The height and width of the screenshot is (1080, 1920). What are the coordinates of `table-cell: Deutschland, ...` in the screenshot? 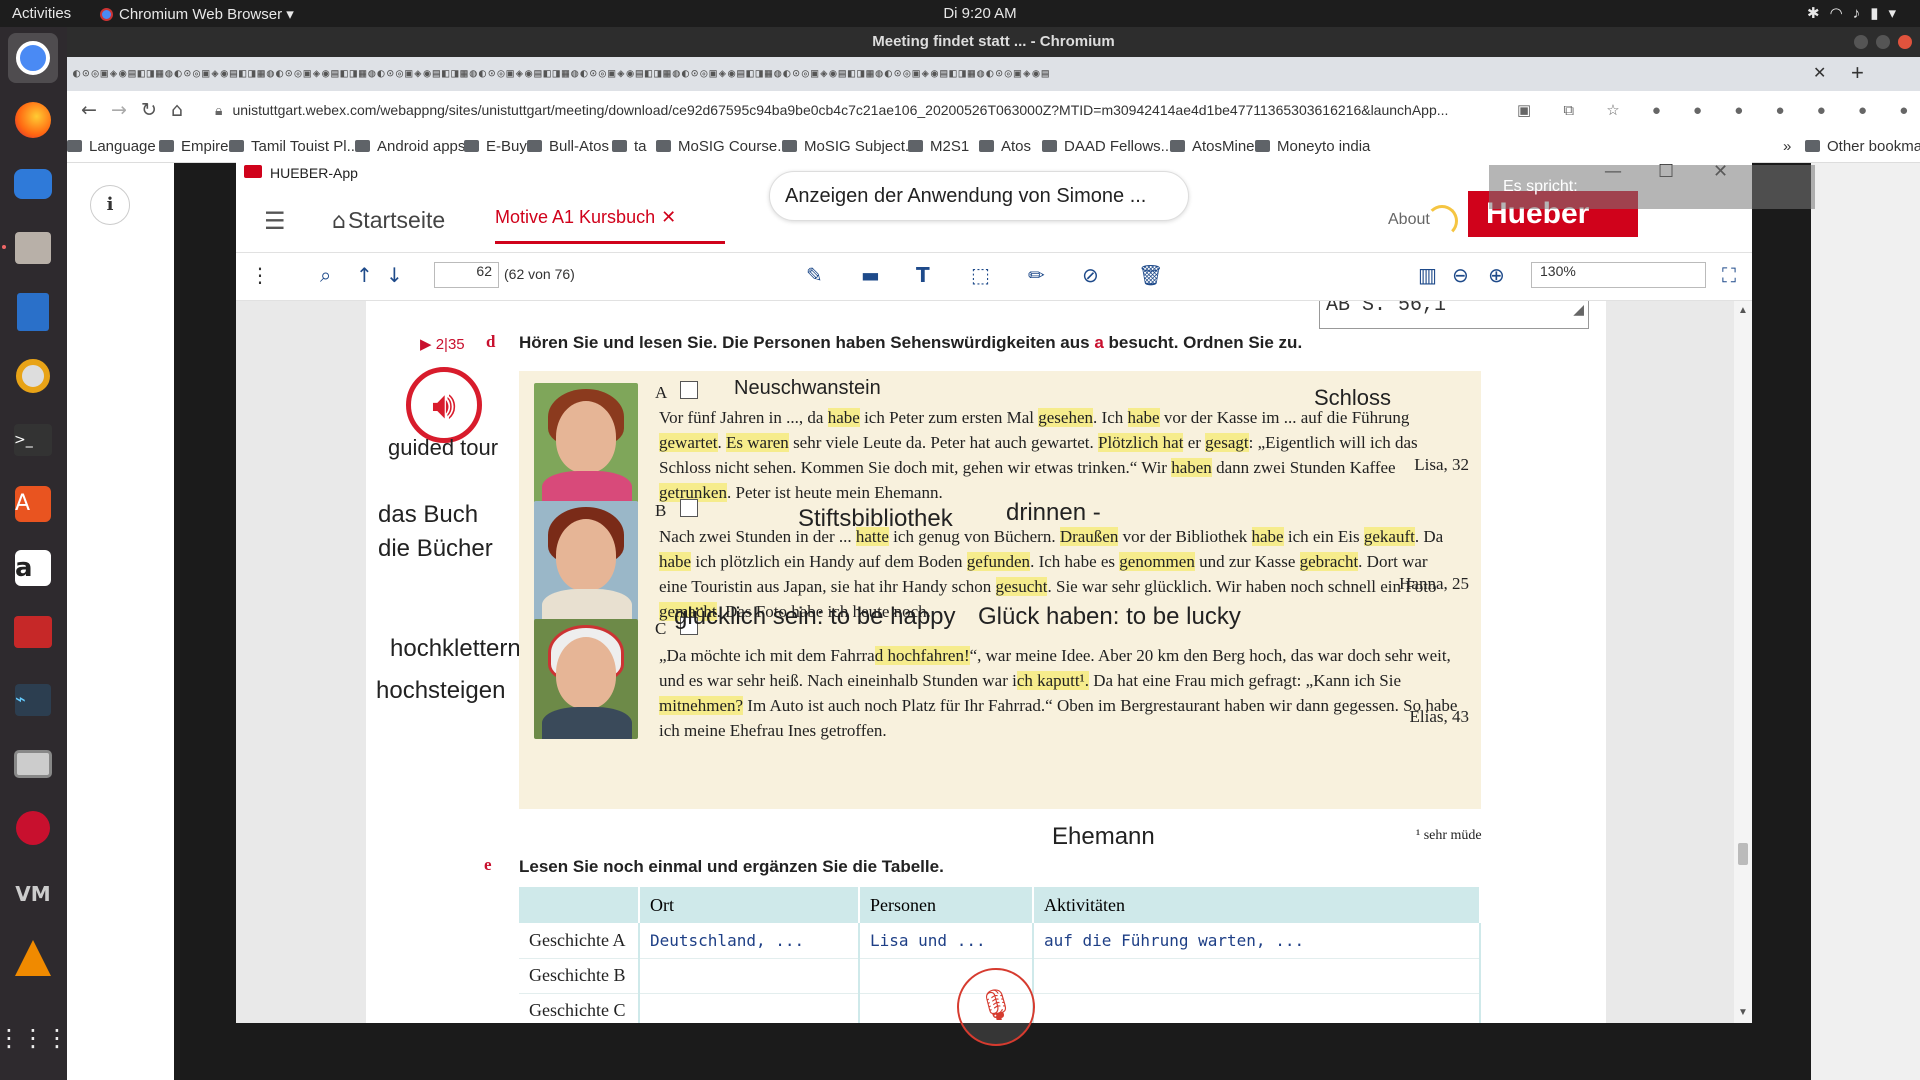 It's located at (749, 941).